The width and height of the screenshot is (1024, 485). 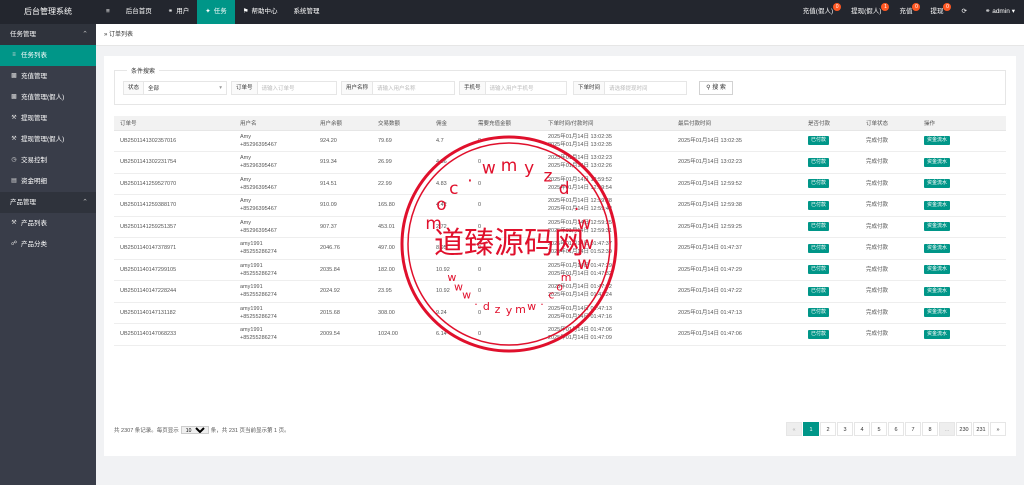 What do you see at coordinates (14, 118) in the screenshot?
I see `wrench-icon: ⚒` at bounding box center [14, 118].